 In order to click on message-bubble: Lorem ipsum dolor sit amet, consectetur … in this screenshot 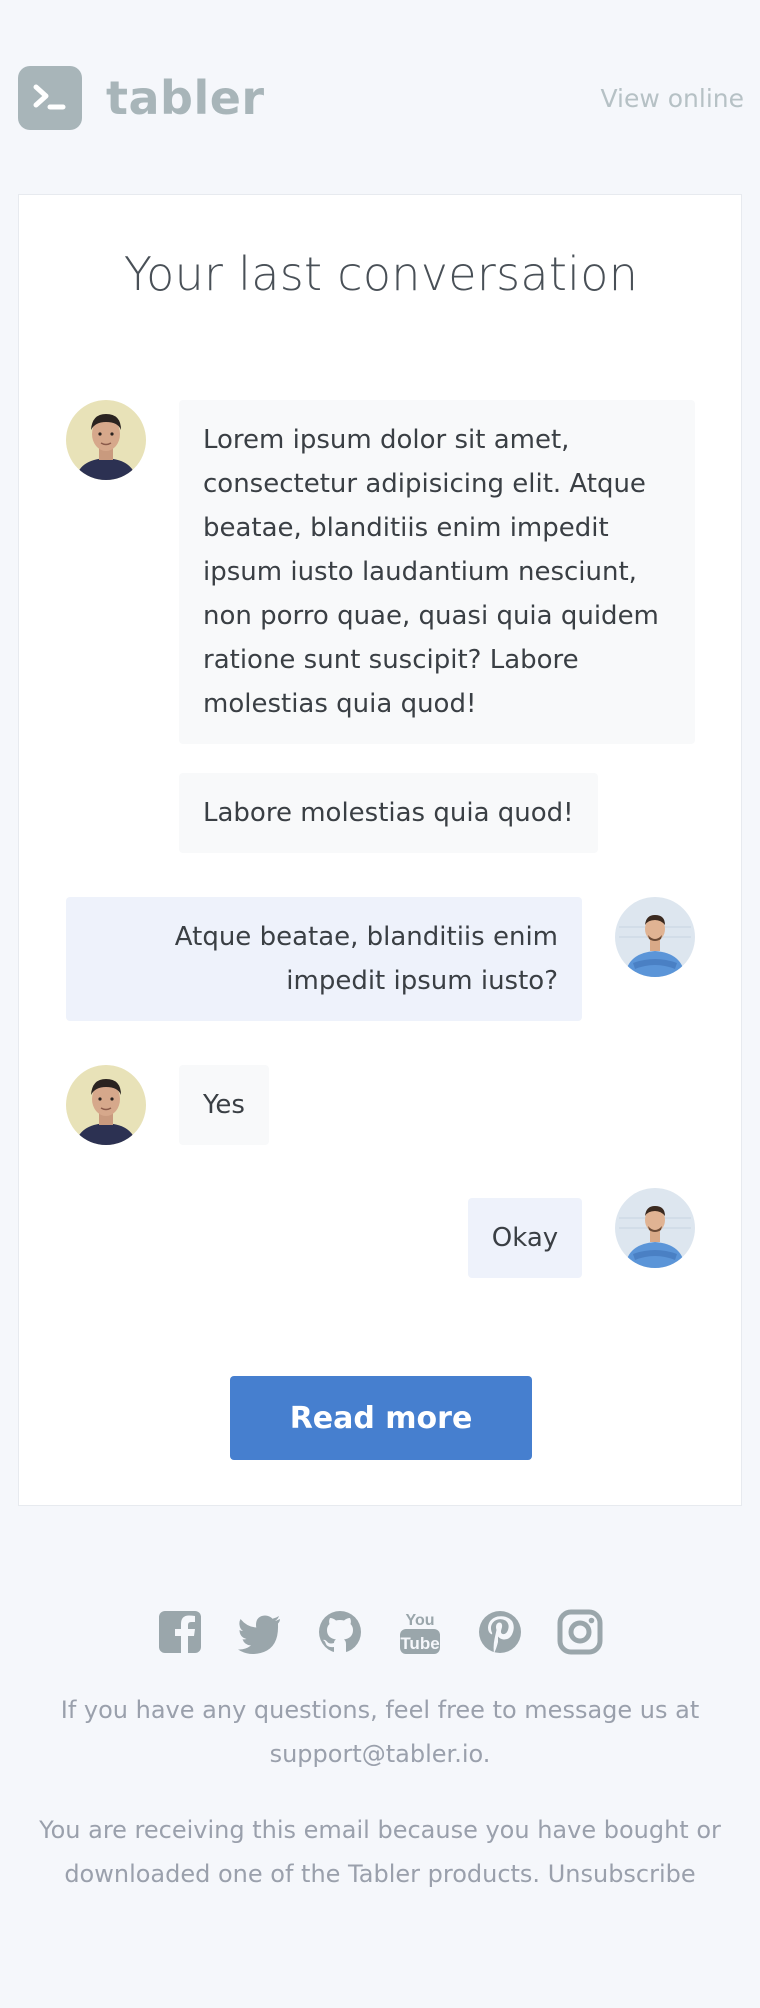, I will do `click(437, 572)`.